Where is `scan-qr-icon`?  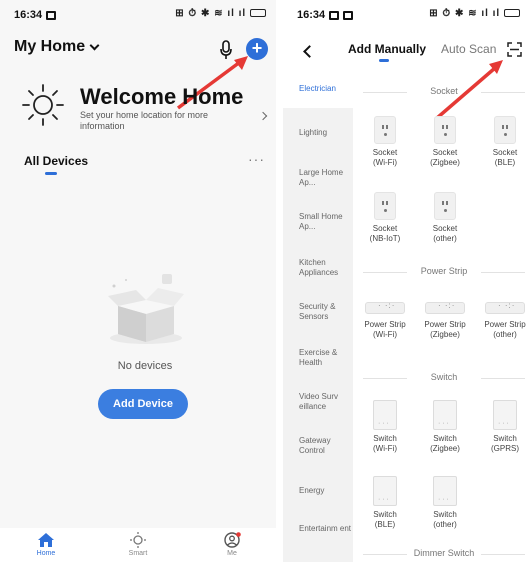
scan-qr-icon is located at coordinates (514, 49).